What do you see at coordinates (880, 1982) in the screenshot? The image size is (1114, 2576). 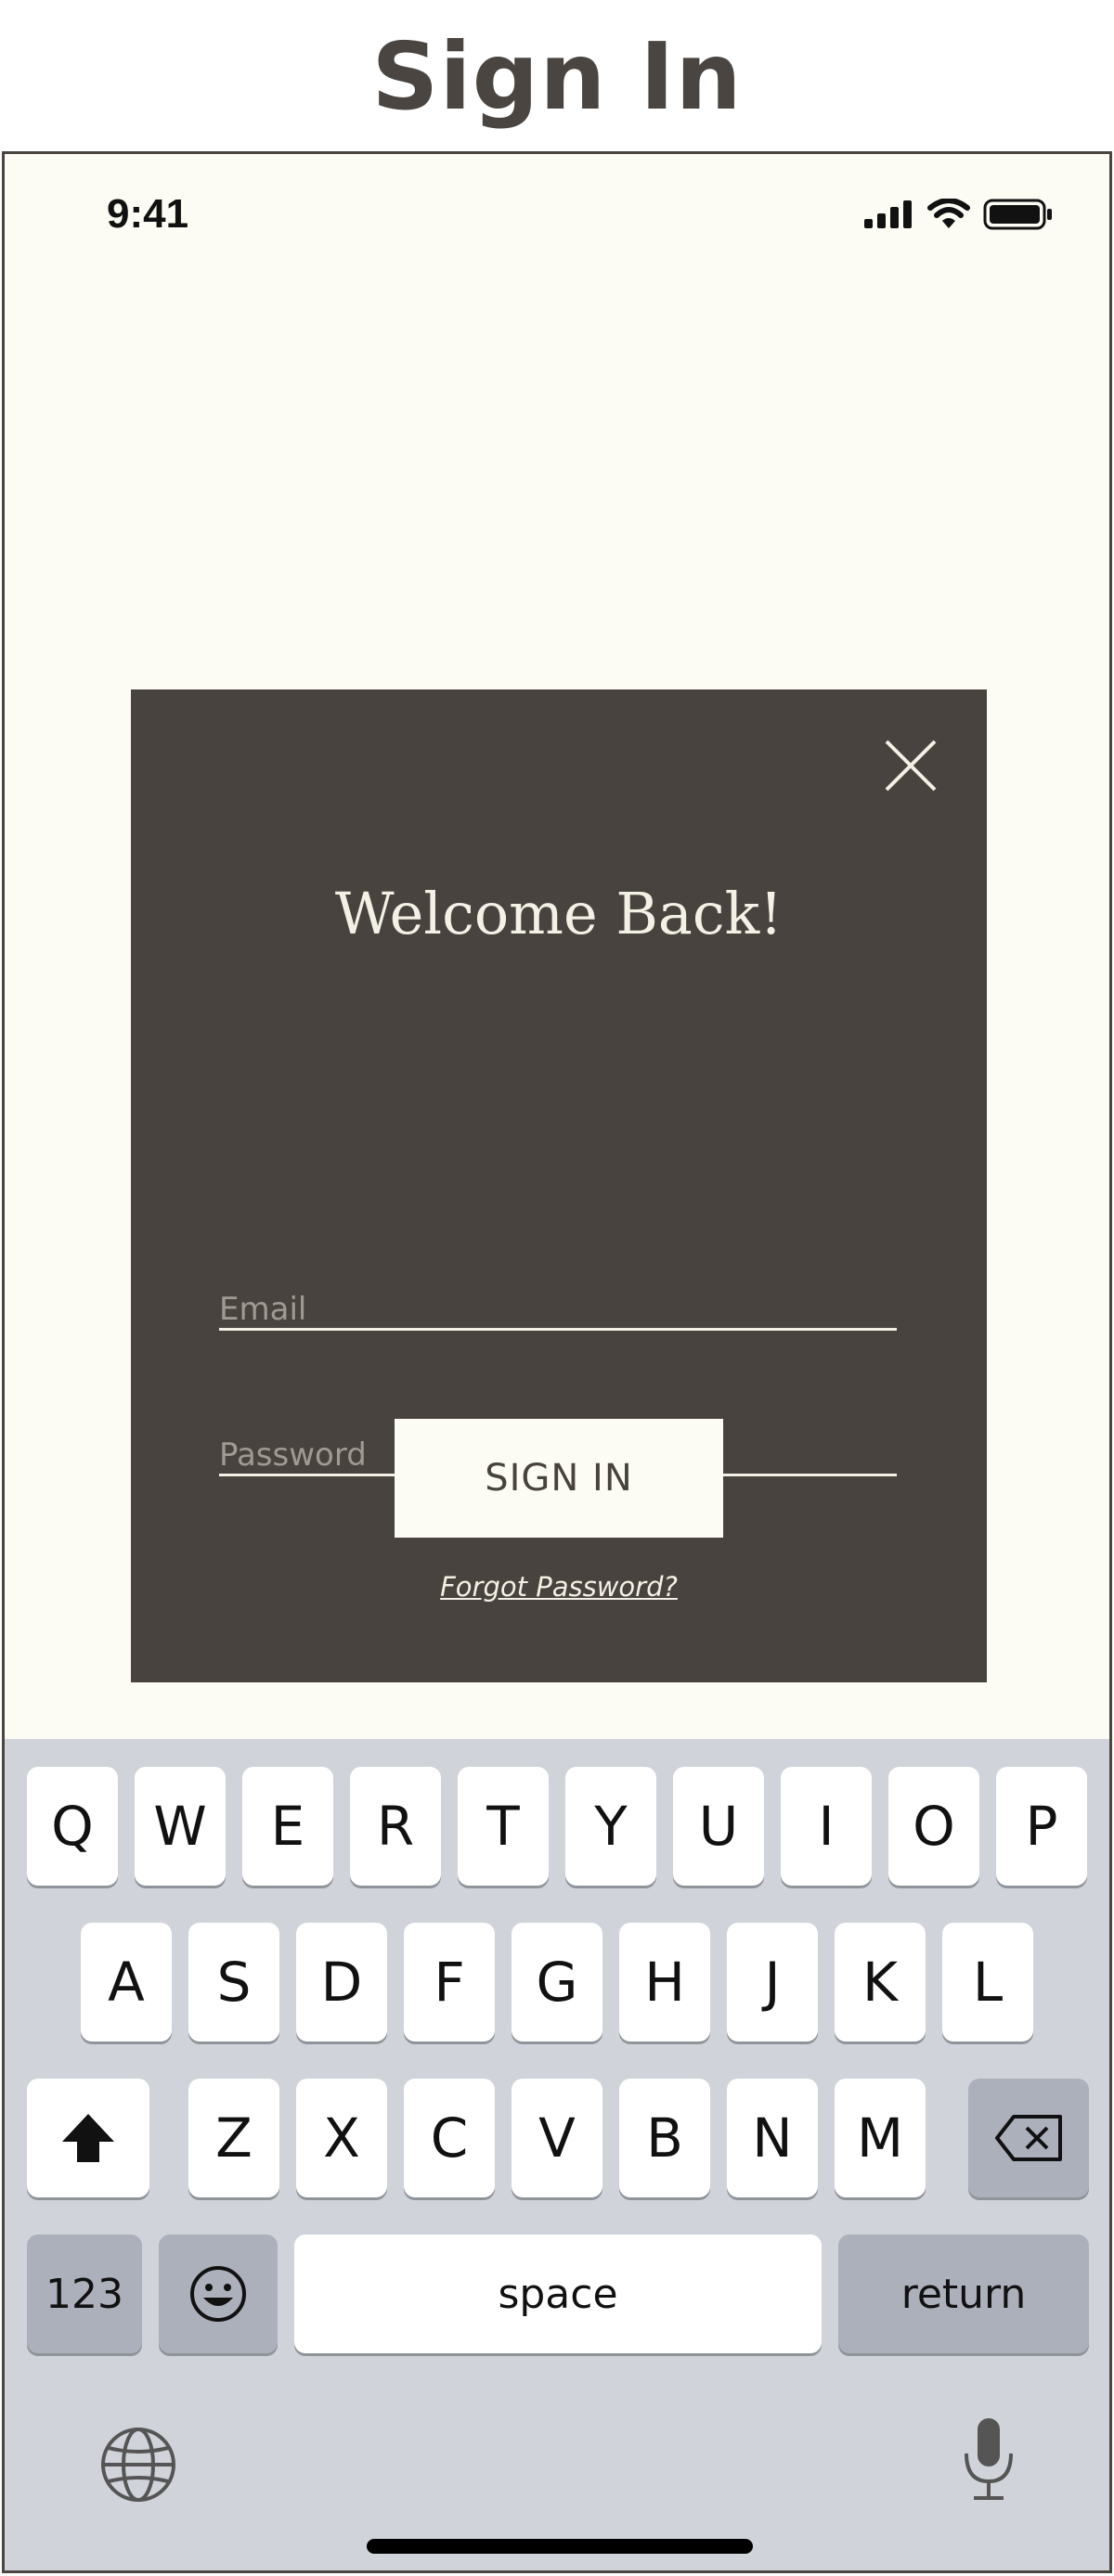 I see `key-k: K` at bounding box center [880, 1982].